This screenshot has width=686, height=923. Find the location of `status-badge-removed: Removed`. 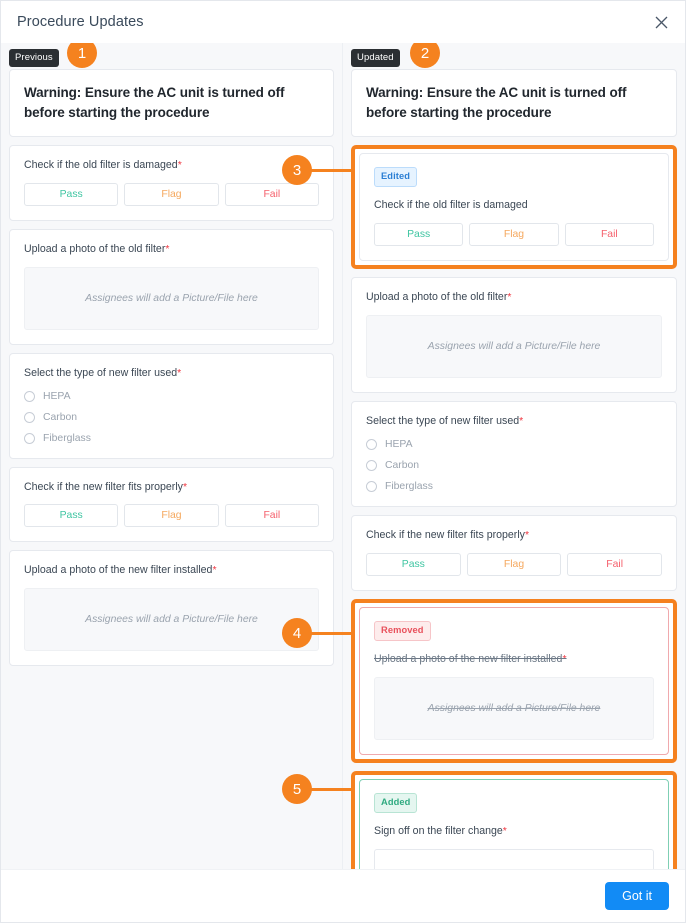

status-badge-removed: Removed is located at coordinates (402, 631).